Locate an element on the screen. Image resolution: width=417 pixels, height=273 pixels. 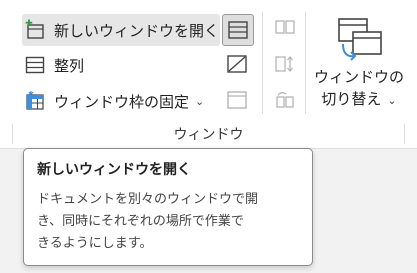
synchronous-scrolling-icon is located at coordinates (284, 64).